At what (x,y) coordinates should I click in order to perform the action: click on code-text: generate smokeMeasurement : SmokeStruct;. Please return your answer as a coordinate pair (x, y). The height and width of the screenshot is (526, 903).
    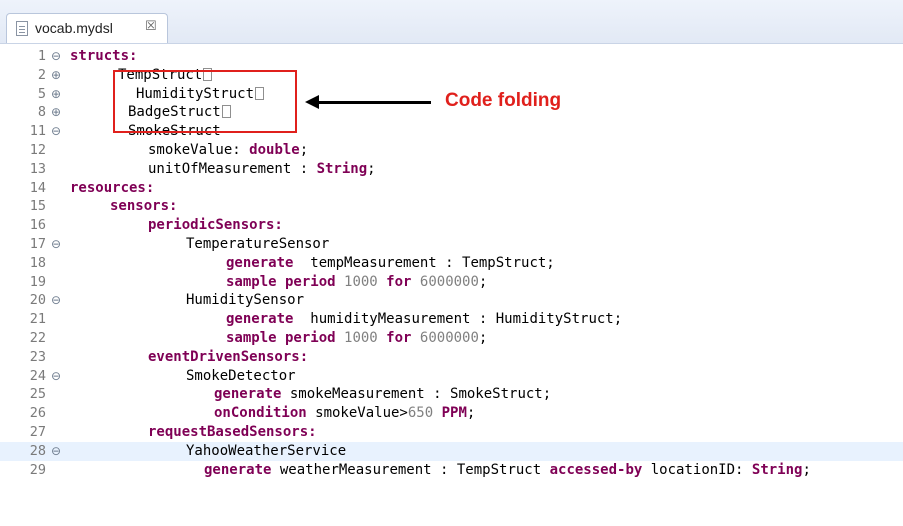
    Looking at the image, I should click on (382, 394).